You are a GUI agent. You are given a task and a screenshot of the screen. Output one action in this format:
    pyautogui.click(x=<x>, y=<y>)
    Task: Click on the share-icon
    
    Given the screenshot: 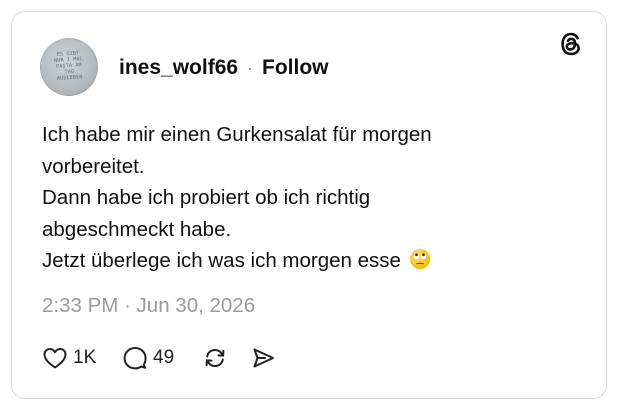 What is the action you would take?
    pyautogui.click(x=263, y=358)
    